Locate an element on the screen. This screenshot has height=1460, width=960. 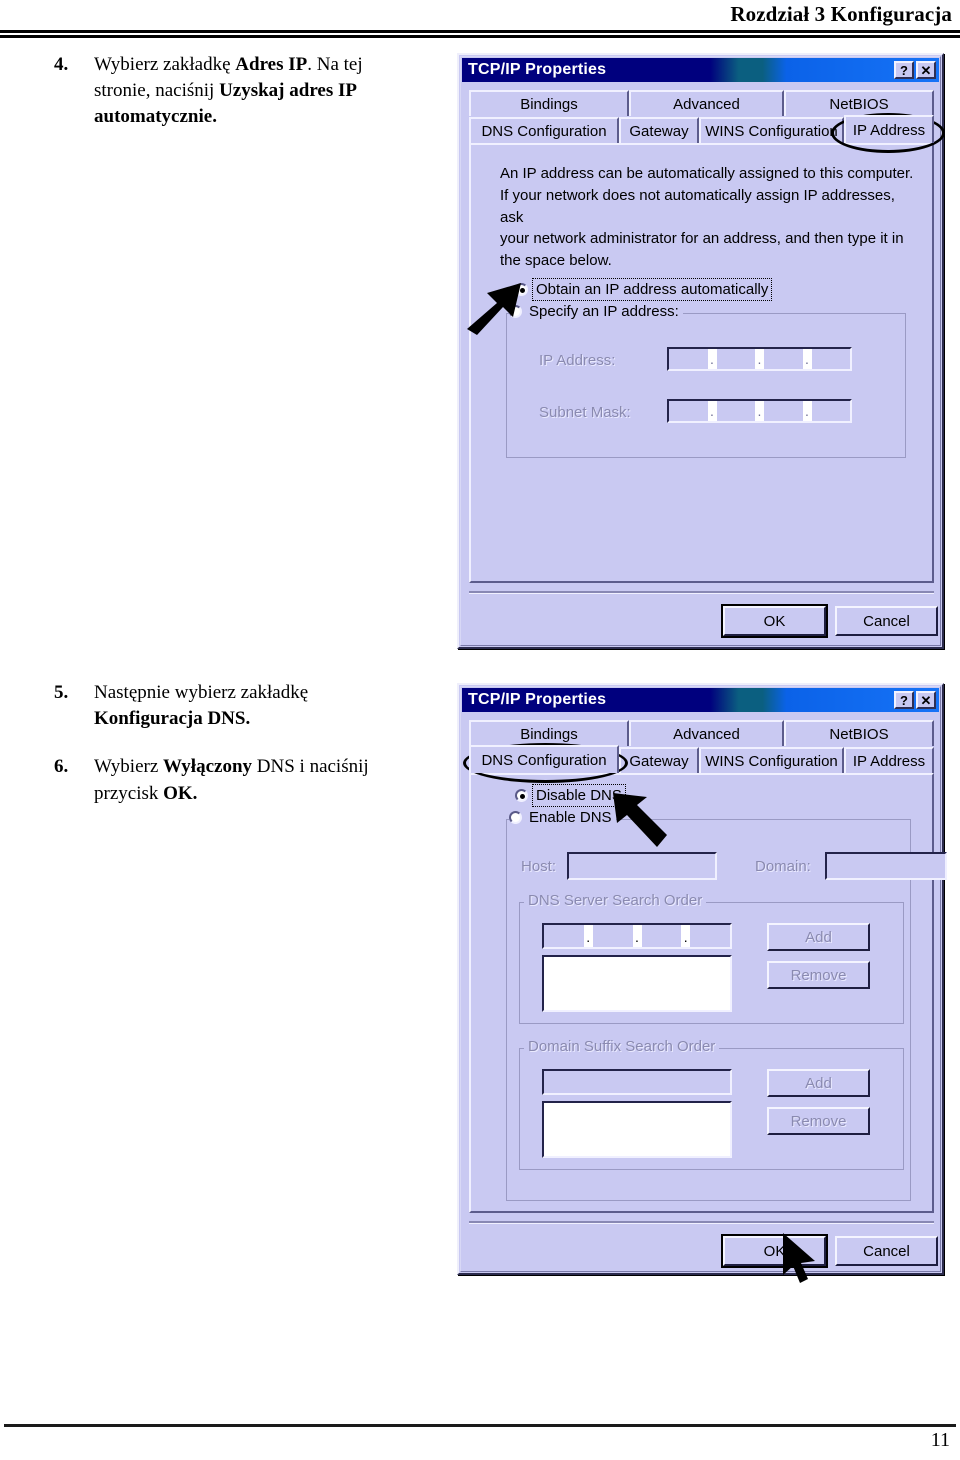
dns-server-list is located at coordinates (637, 983).